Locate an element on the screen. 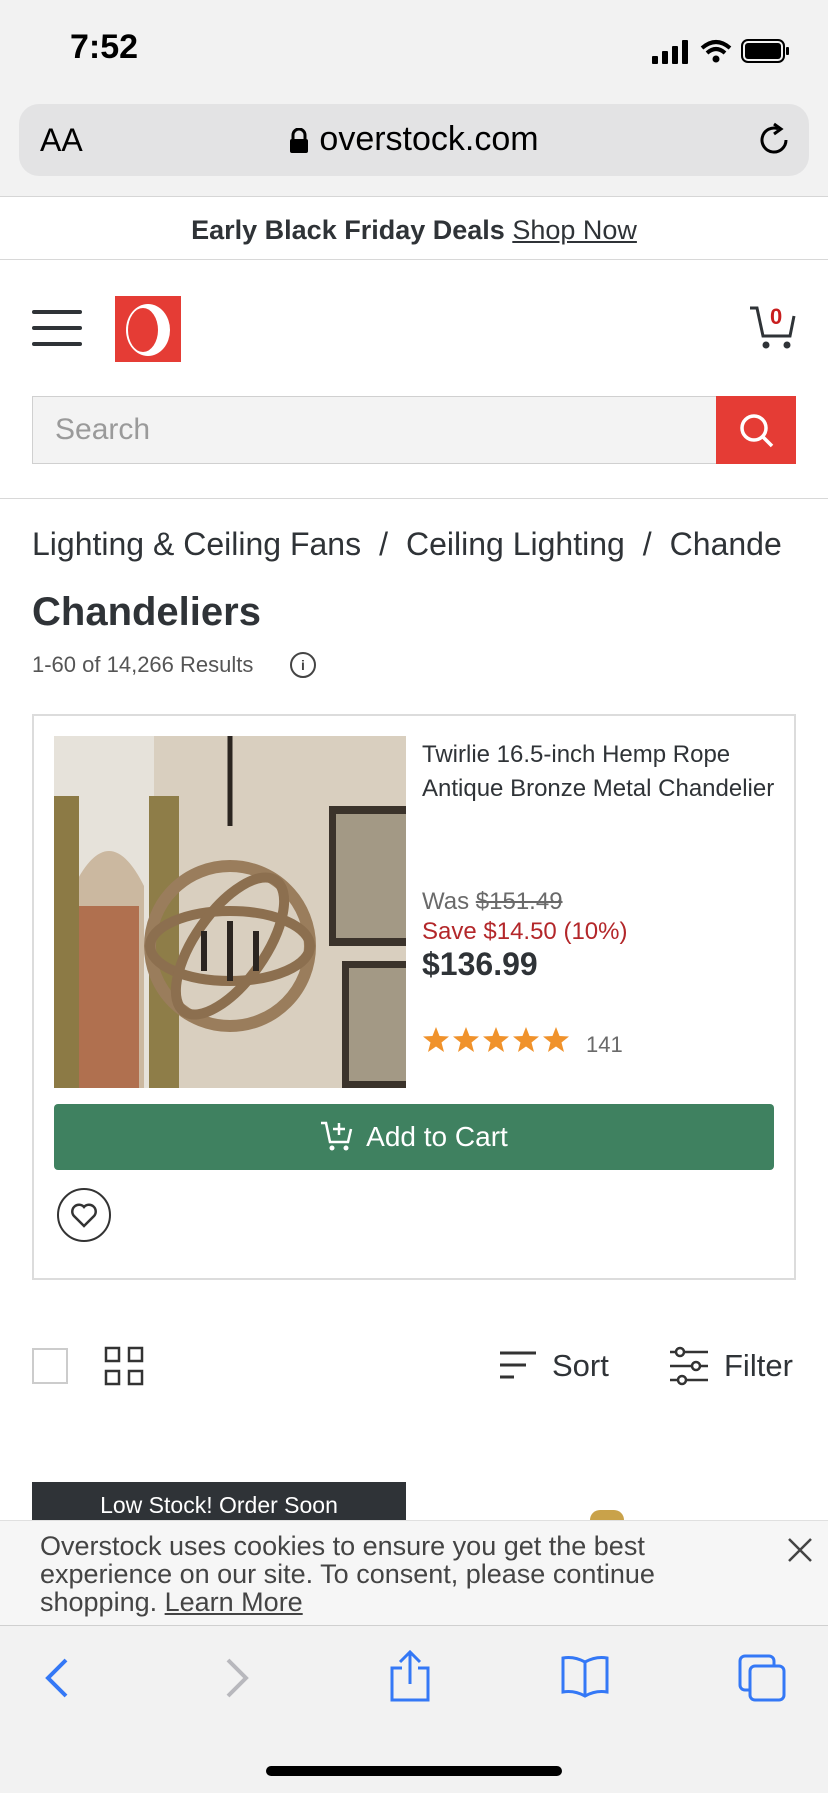 The height and width of the screenshot is (1793, 828). close-icon is located at coordinates (800, 1552).